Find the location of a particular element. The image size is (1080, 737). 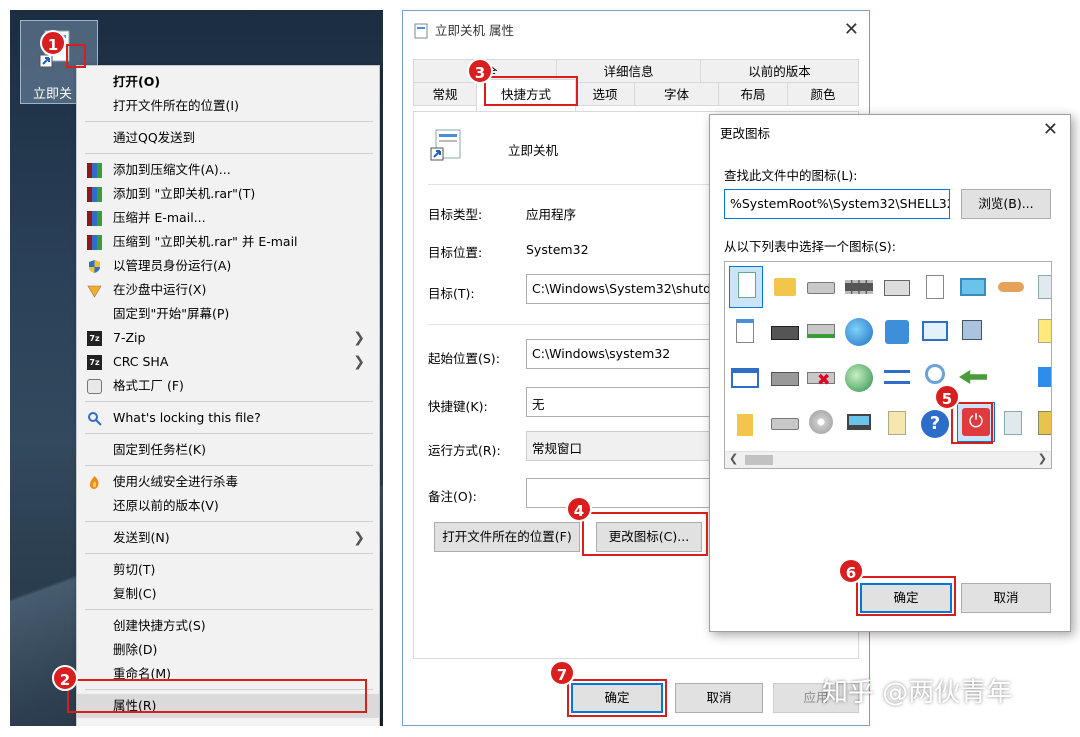

huorong-icon is located at coordinates (94, 482).